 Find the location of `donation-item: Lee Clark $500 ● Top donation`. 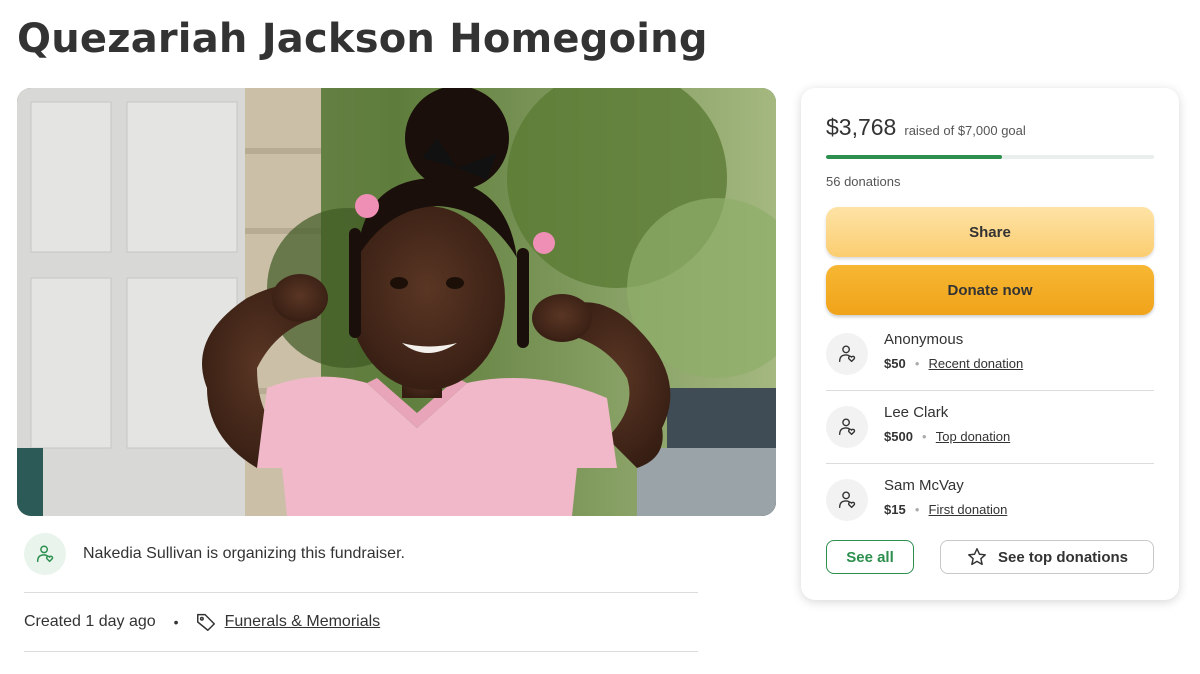

donation-item: Lee Clark $500 ● Top donation is located at coordinates (990, 428).